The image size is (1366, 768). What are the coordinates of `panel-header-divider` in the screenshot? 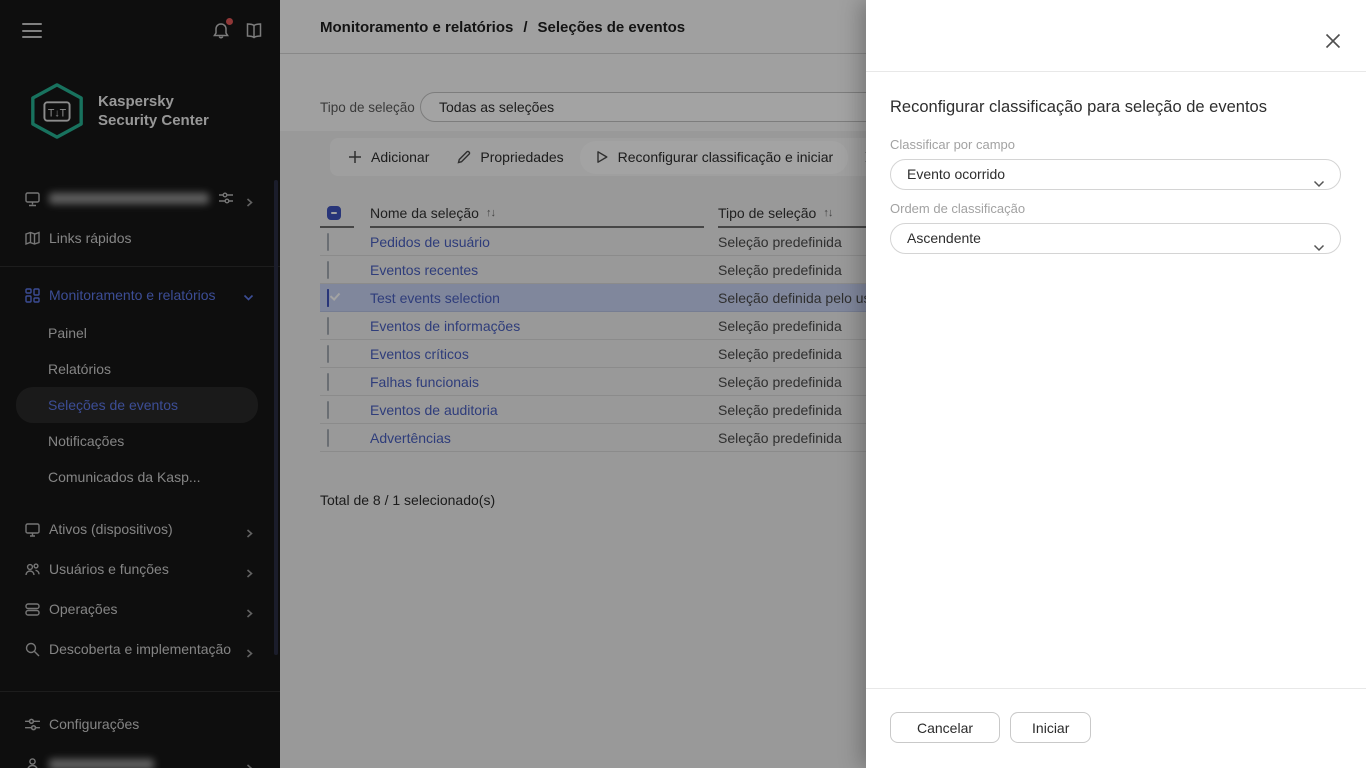 It's located at (1116, 71).